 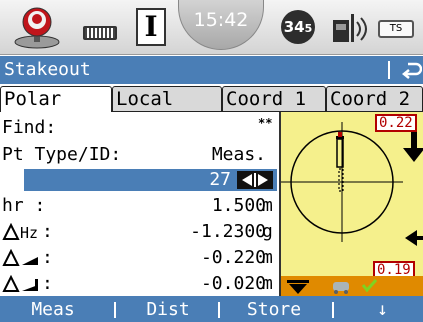 What do you see at coordinates (220, 179) in the screenshot?
I see `point-id-value: 27` at bounding box center [220, 179].